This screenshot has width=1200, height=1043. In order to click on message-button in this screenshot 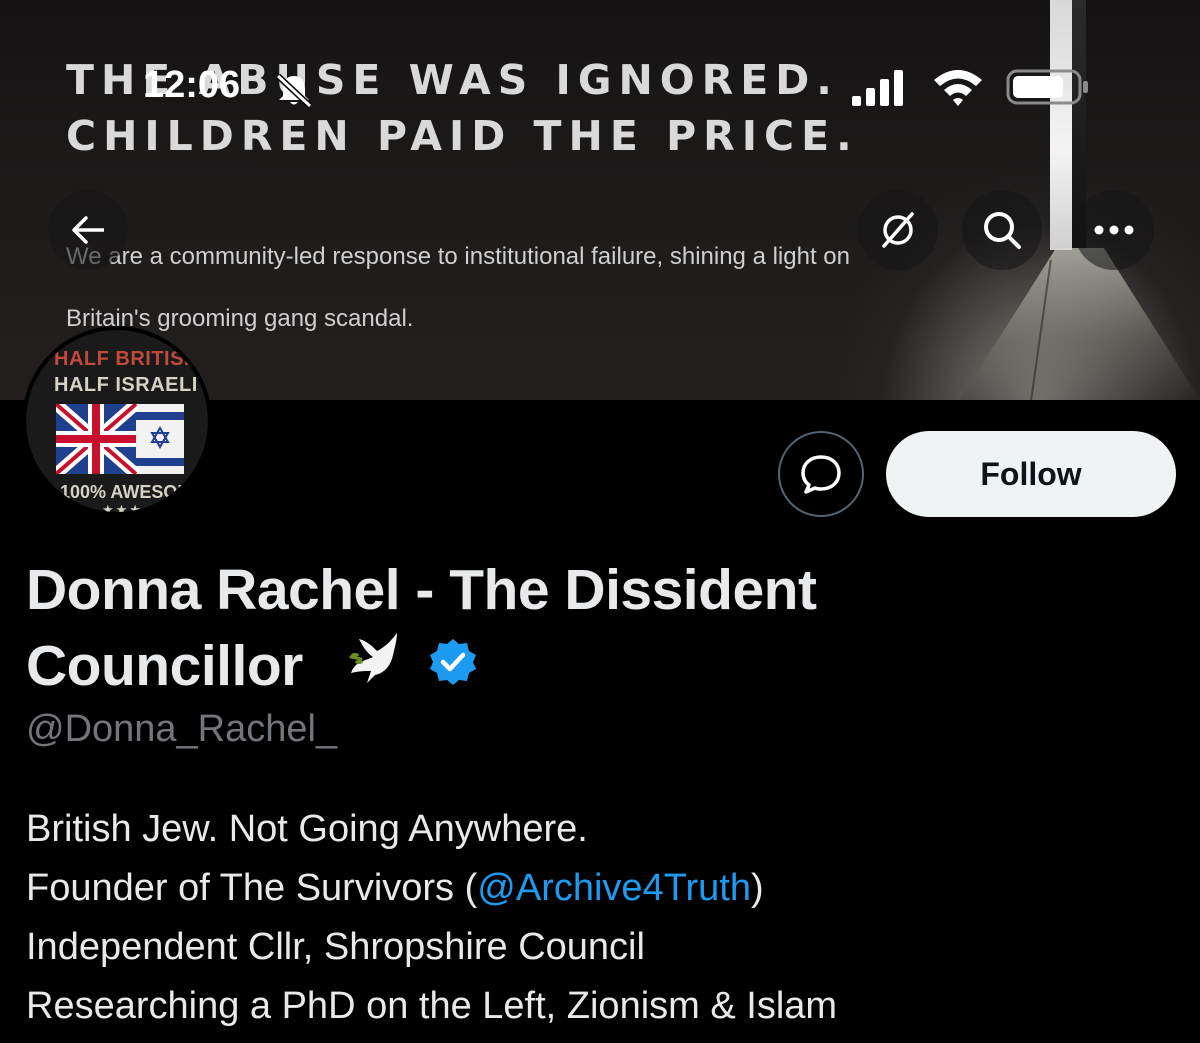, I will do `click(821, 474)`.